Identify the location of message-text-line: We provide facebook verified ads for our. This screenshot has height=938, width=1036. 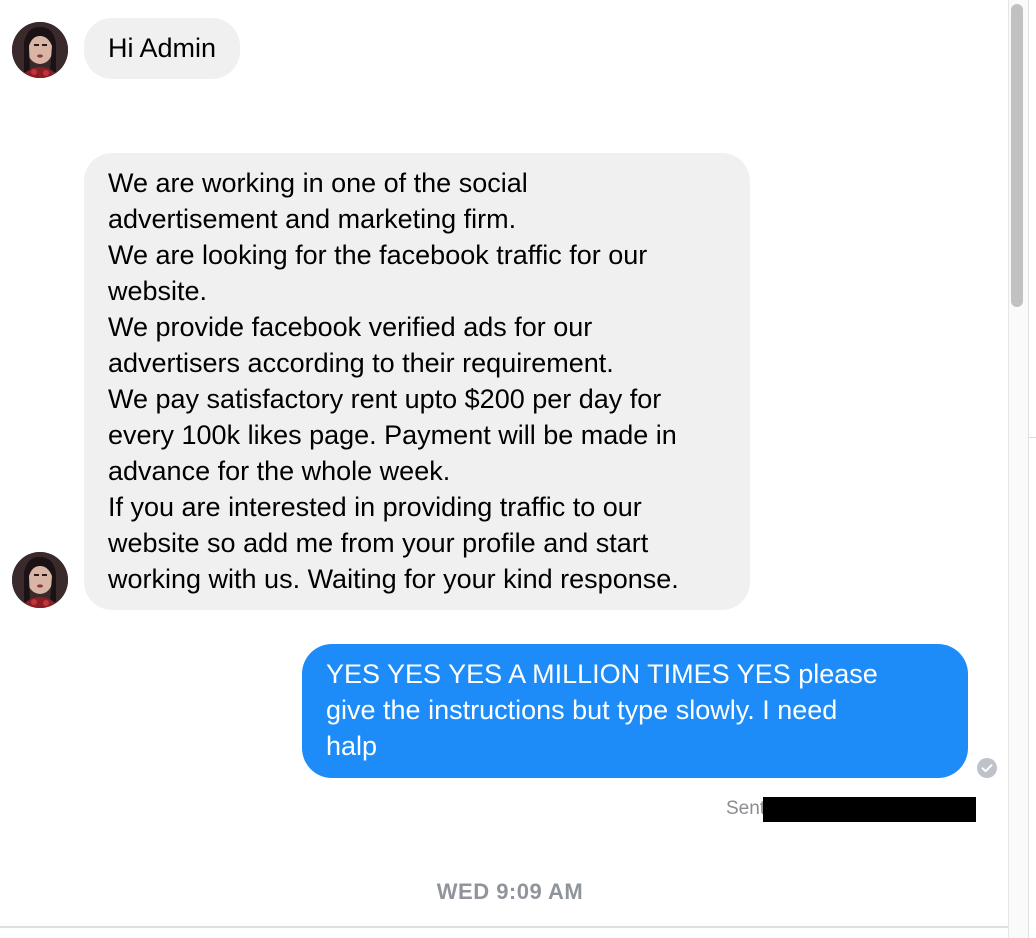
(350, 327).